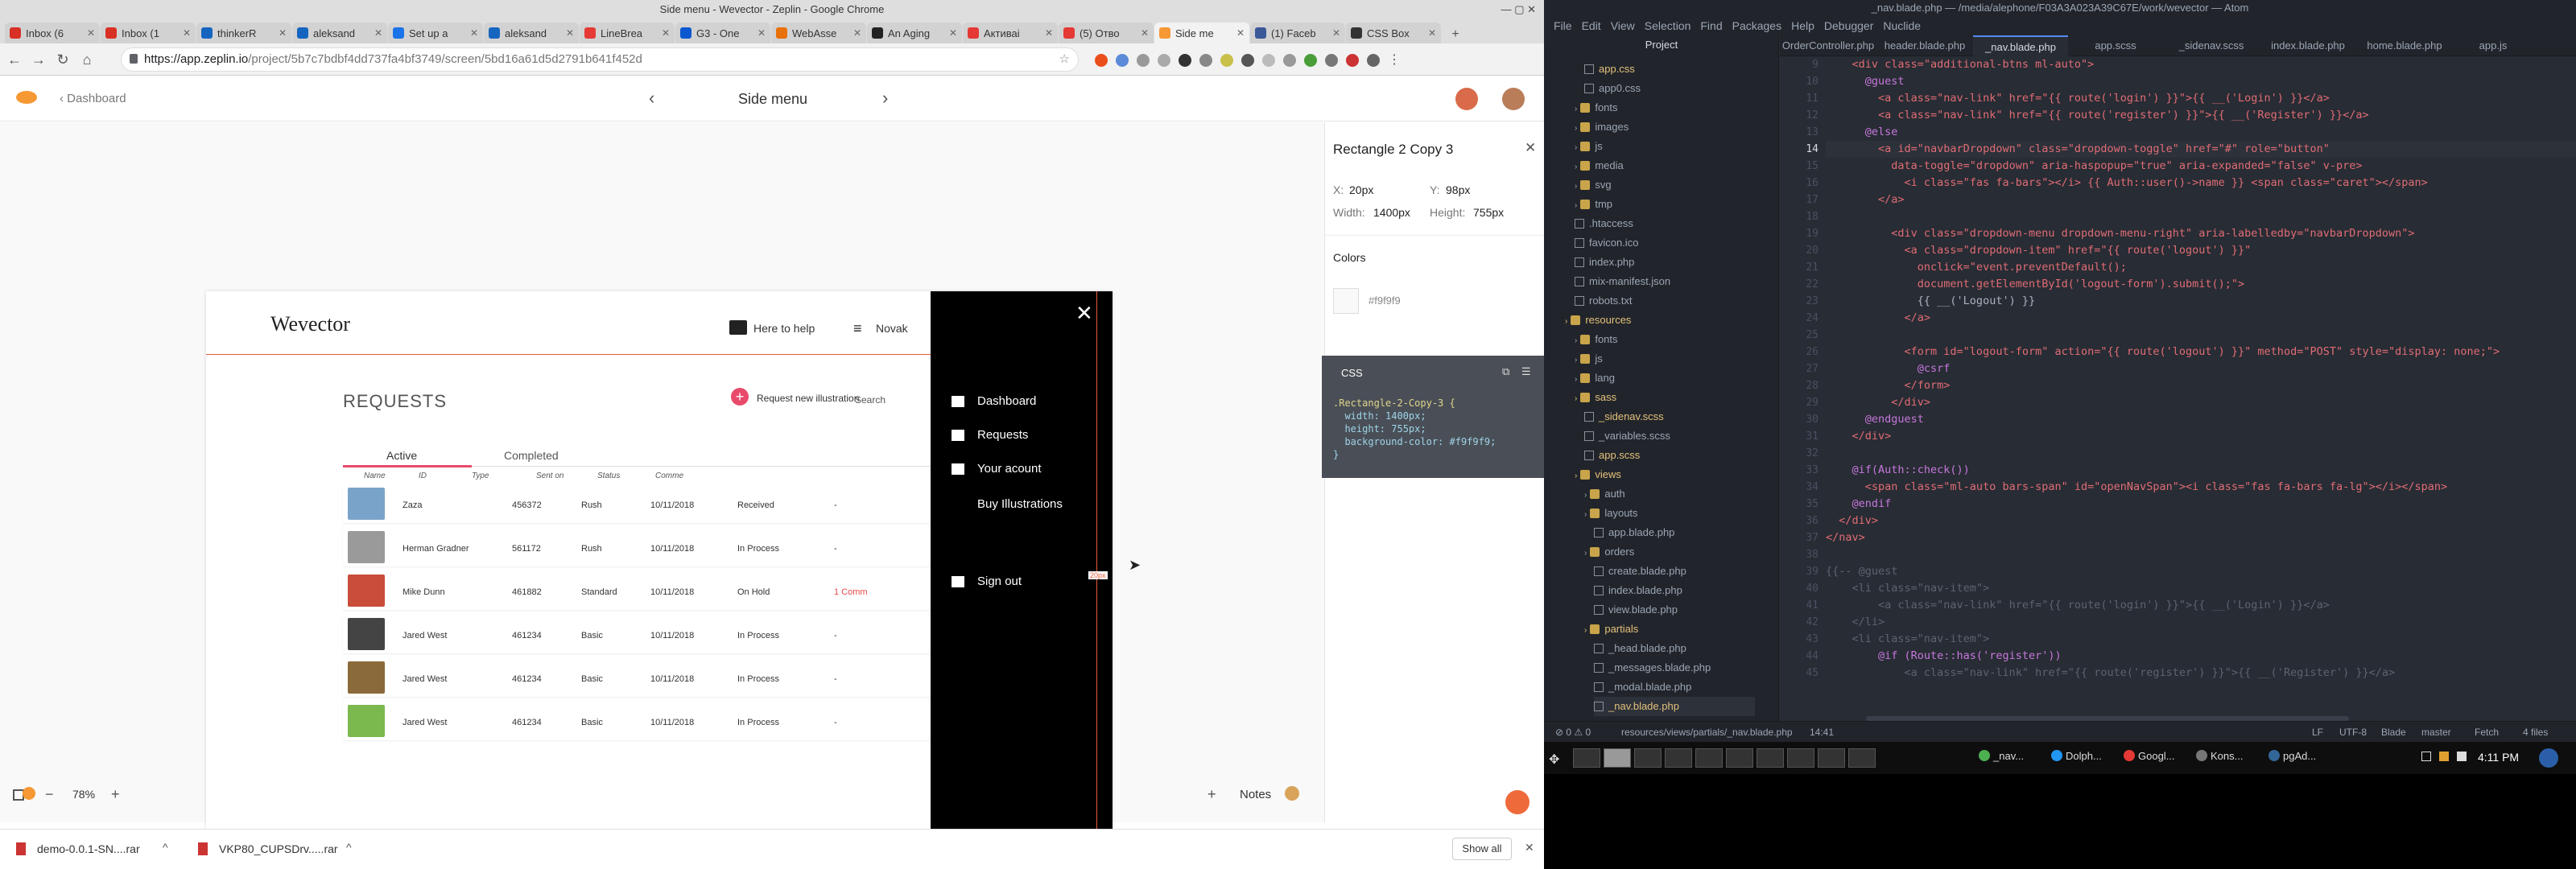  Describe the element at coordinates (1346, 301) in the screenshot. I see `color-swatch` at that location.